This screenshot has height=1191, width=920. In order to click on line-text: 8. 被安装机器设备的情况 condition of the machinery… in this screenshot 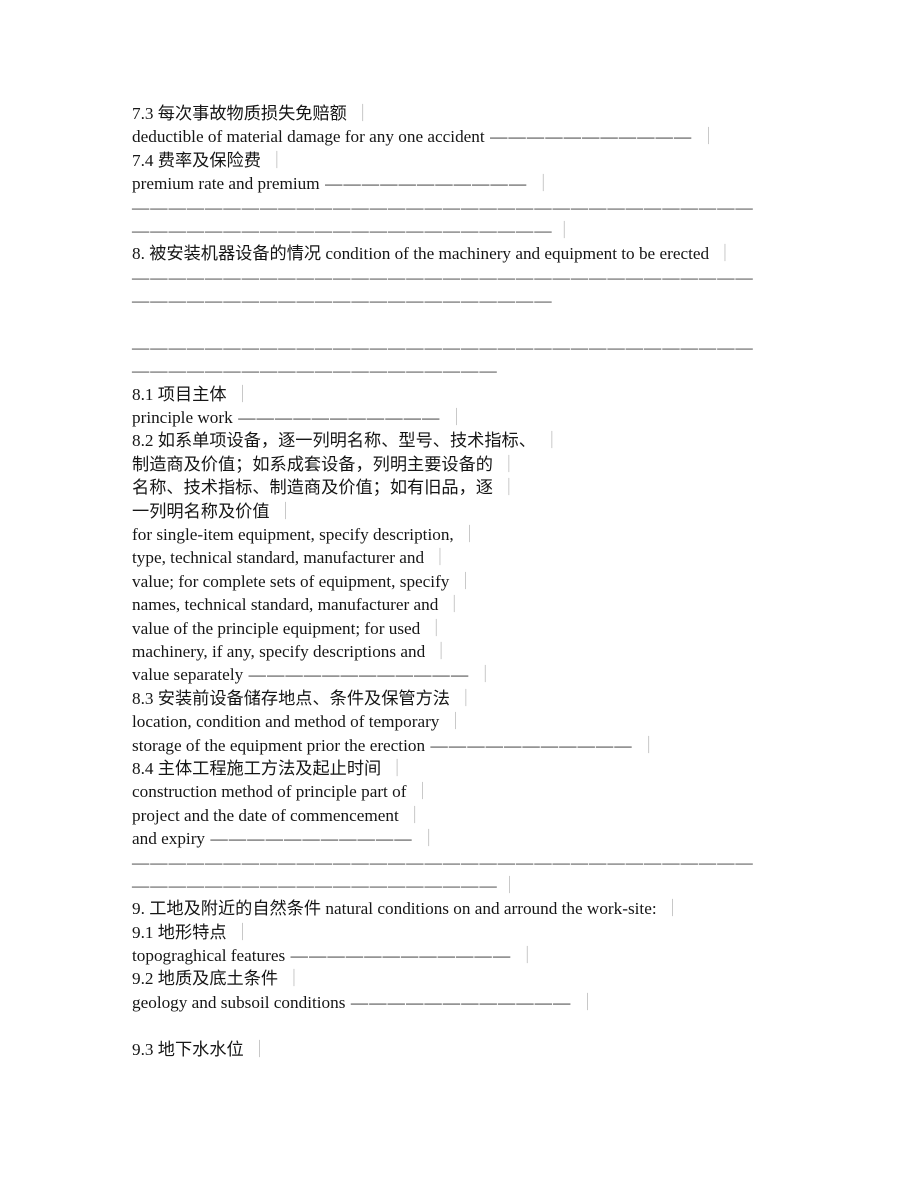, I will do `click(421, 254)`.